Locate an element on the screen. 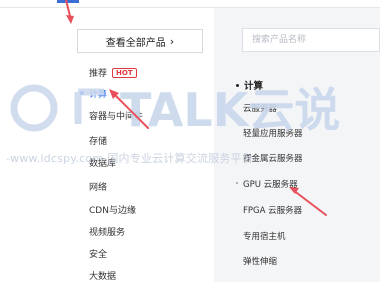 The height and width of the screenshot is (282, 380). category-label: 安全 is located at coordinates (98, 255).